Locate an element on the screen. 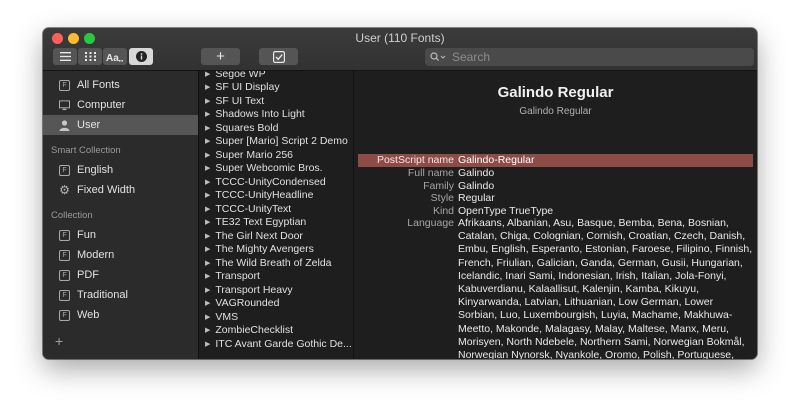  preview-view-button: Aa is located at coordinates (115, 56).